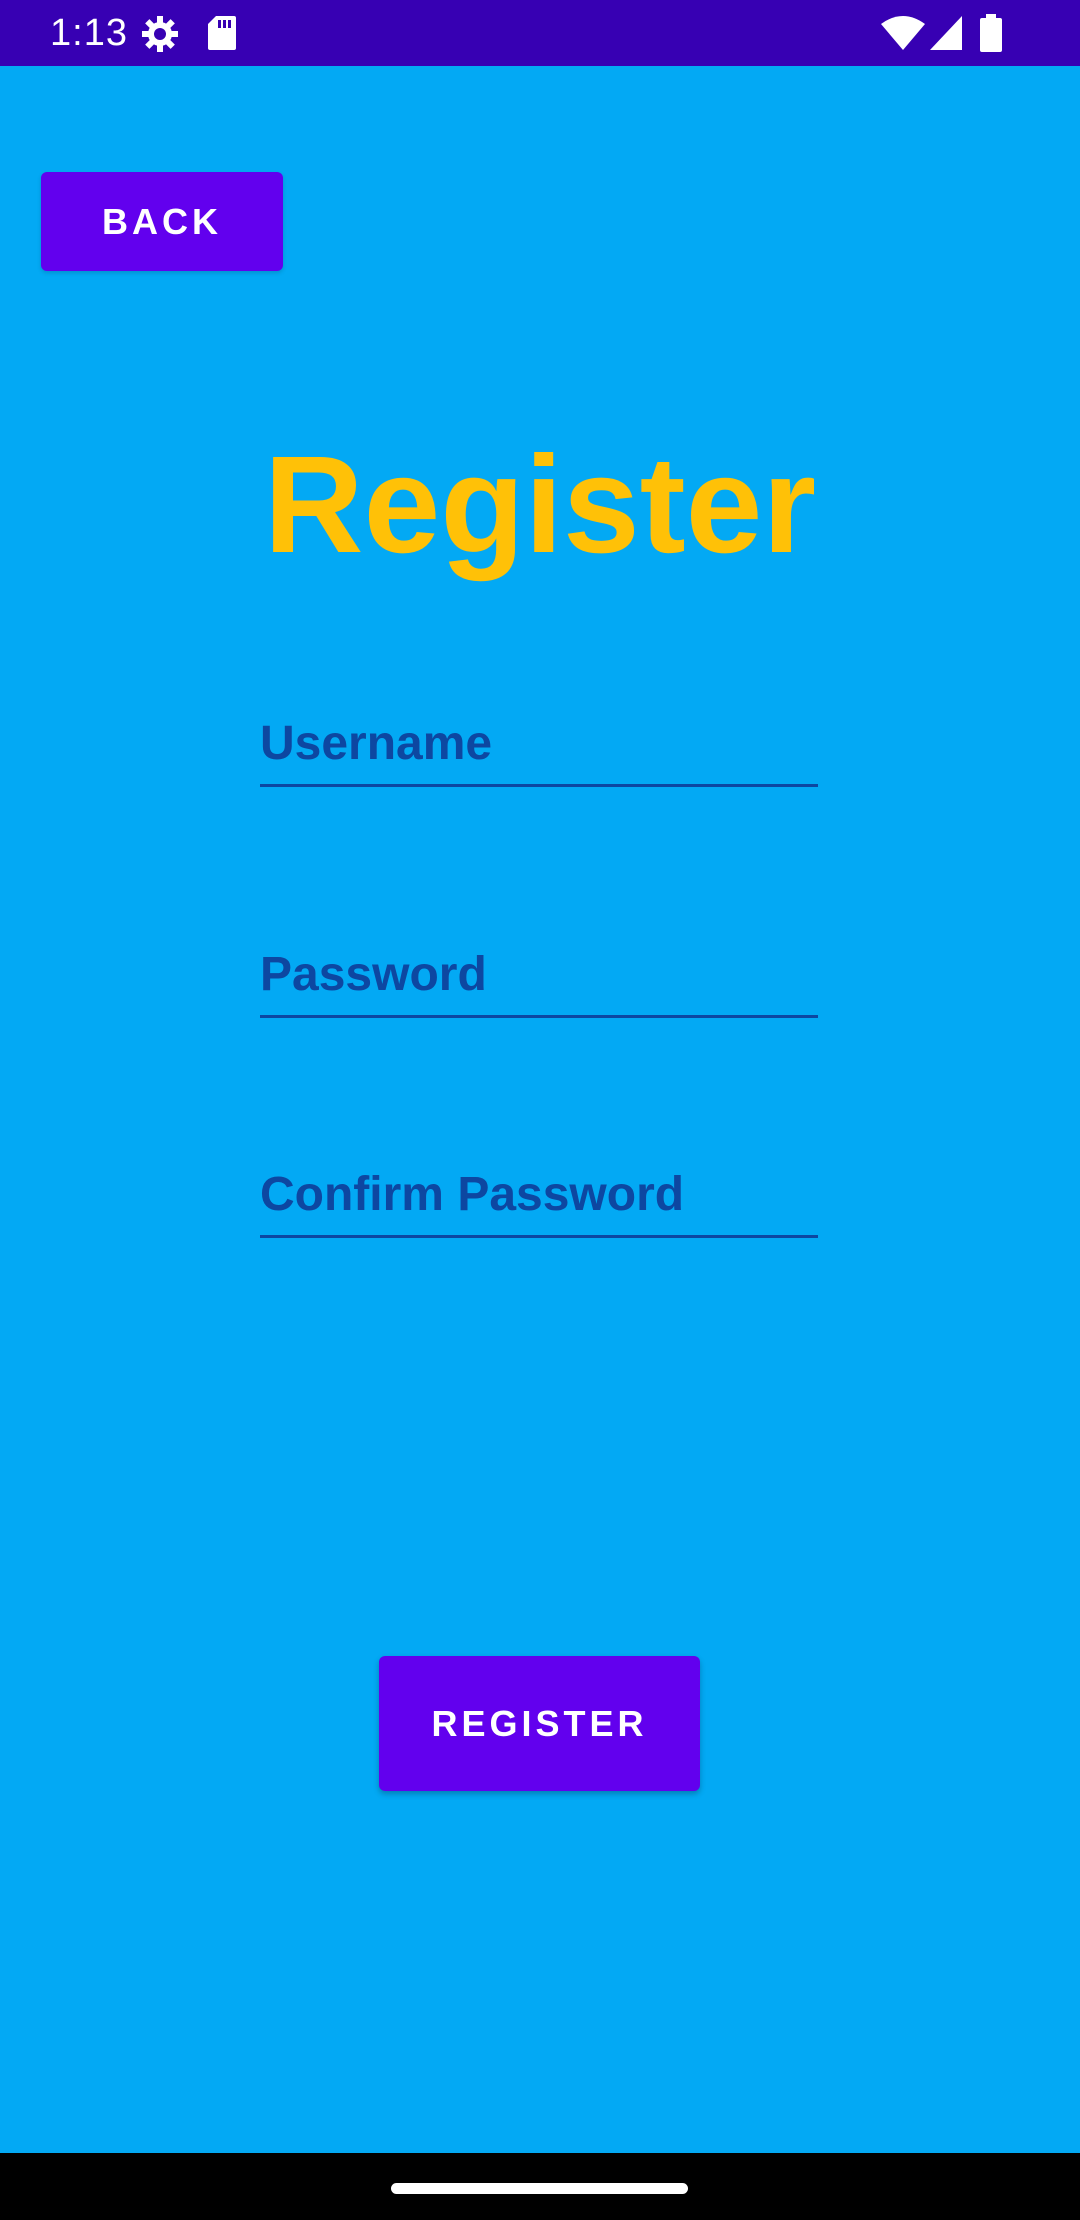 Image resolution: width=1080 pixels, height=2220 pixels. I want to click on wifi-icon, so click(903, 33).